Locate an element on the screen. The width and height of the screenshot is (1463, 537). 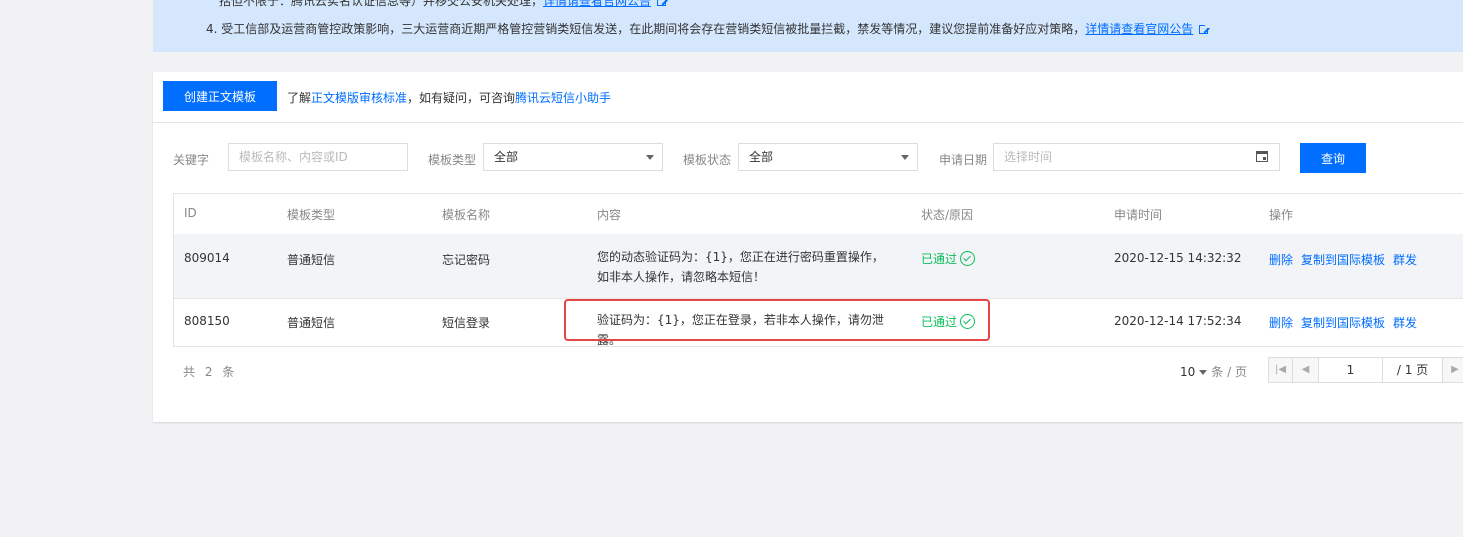
header-time: 申请时间 is located at coordinates (1138, 215).